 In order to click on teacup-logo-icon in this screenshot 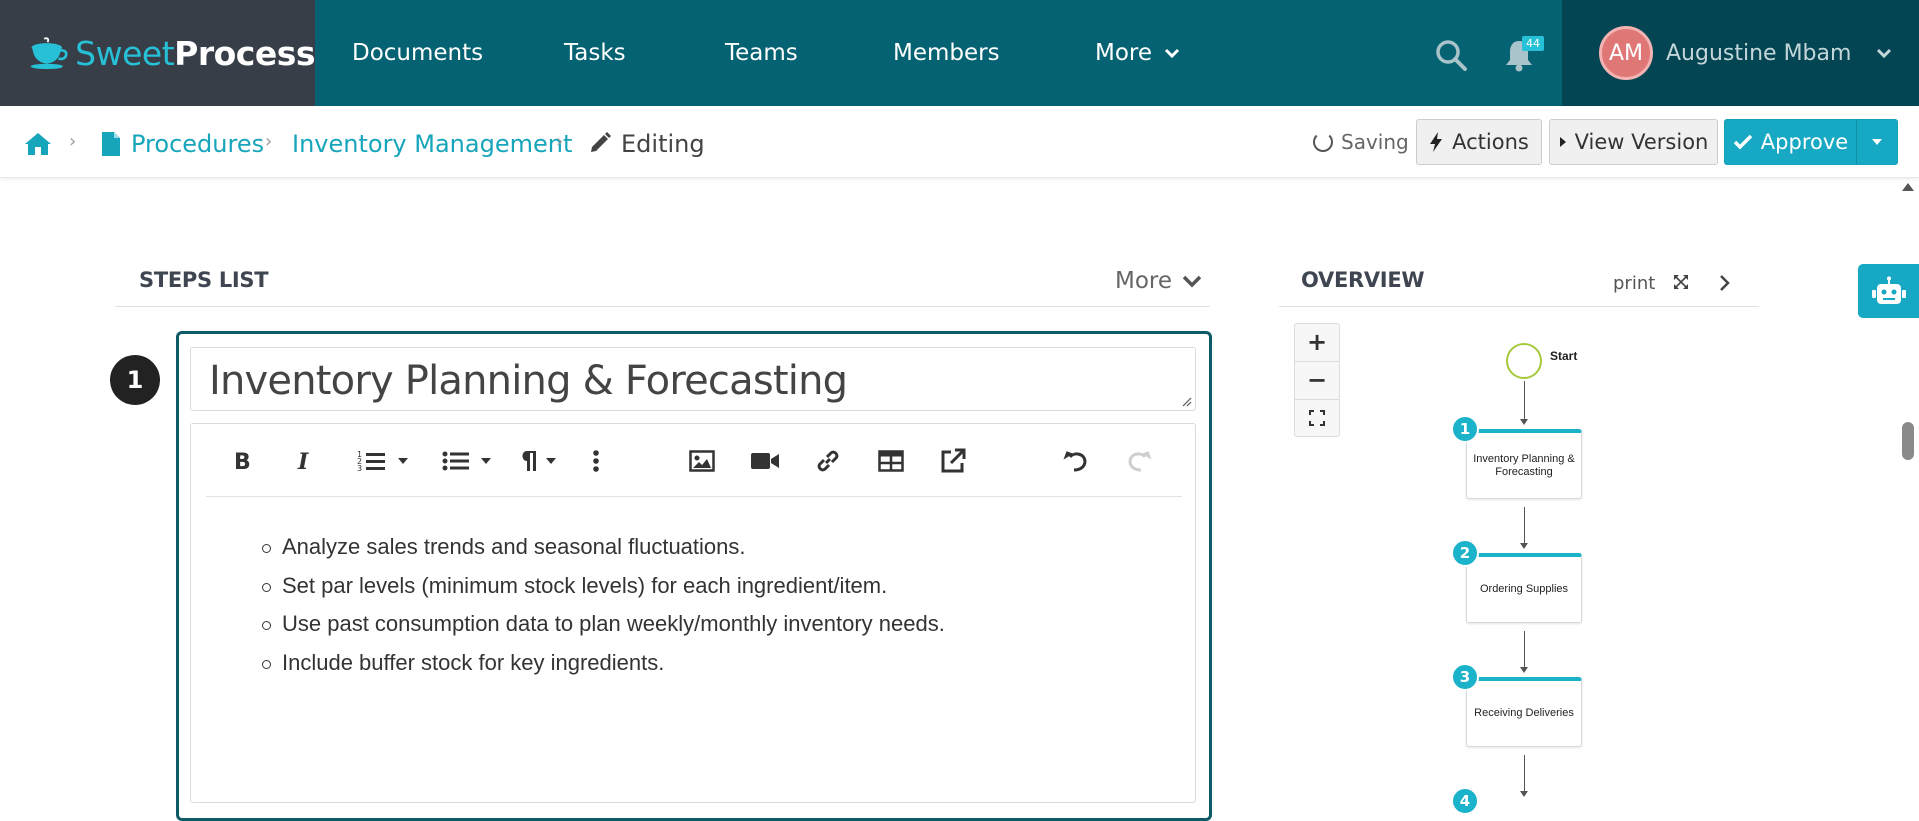, I will do `click(49, 53)`.